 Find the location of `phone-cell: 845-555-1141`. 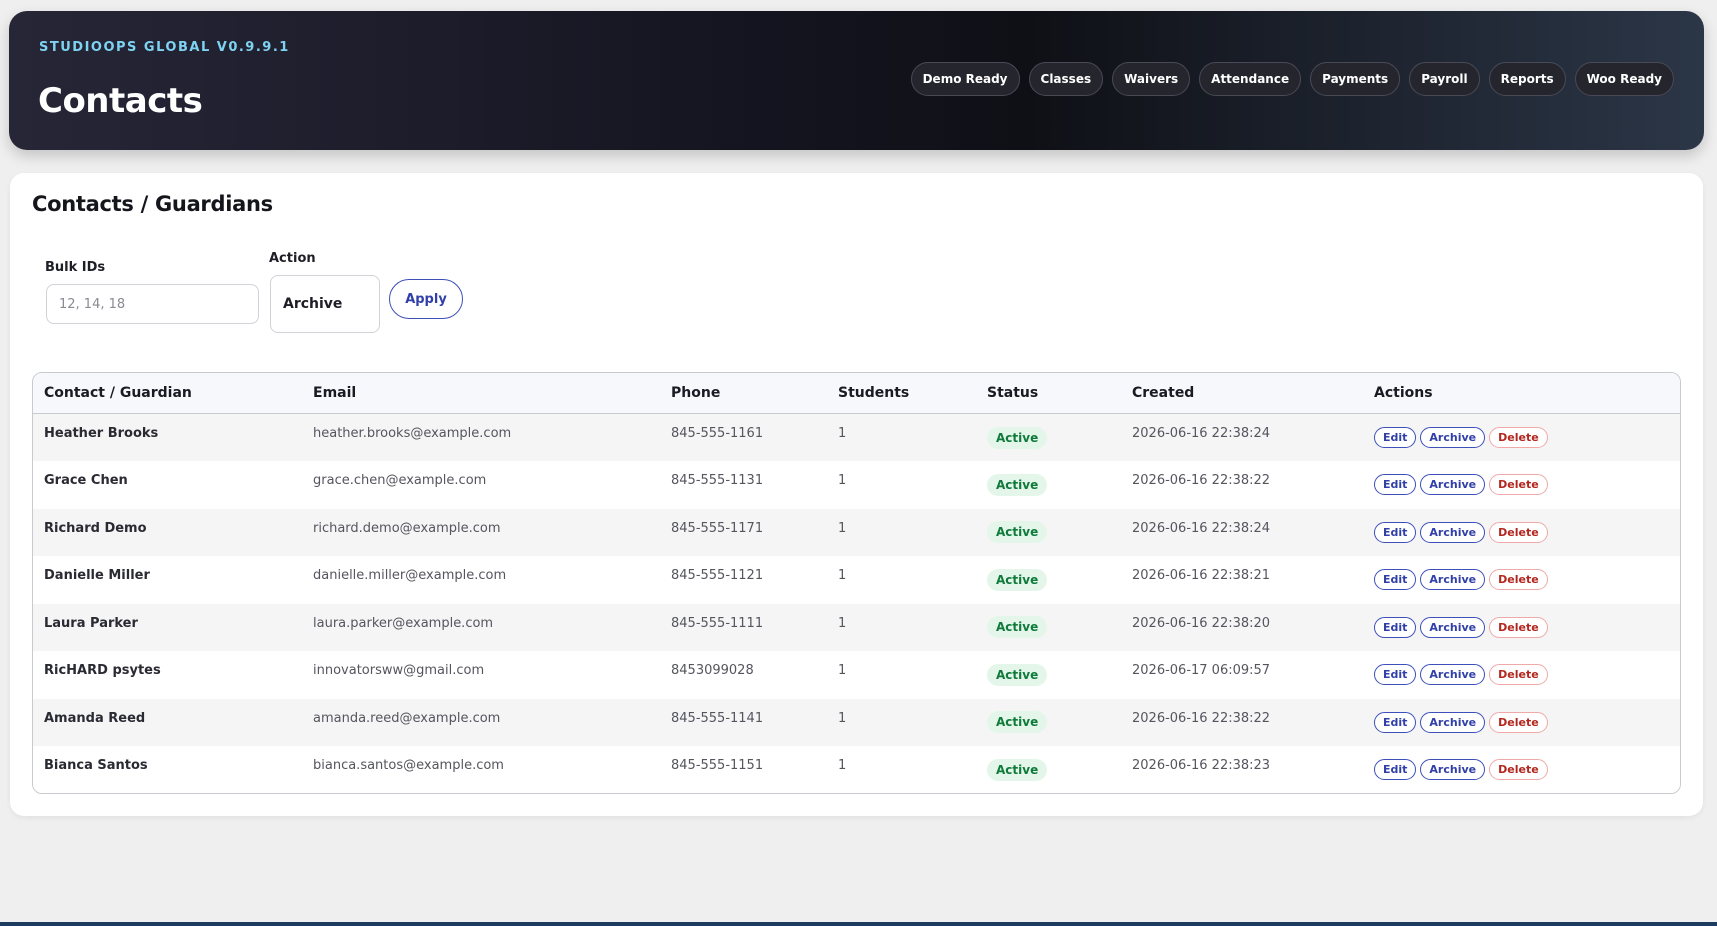

phone-cell: 845-555-1141 is located at coordinates (717, 718).